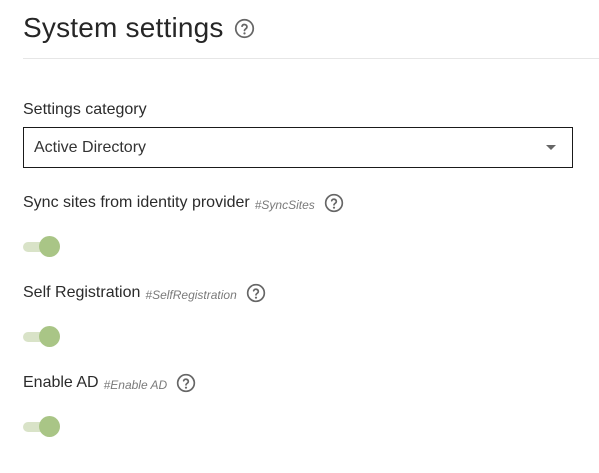  Describe the element at coordinates (303, 293) in the screenshot. I see `setting-label-row: Self Registration #SelfRegistration` at that location.